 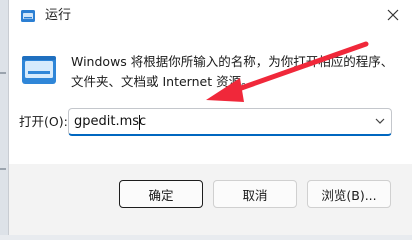 I want to click on open-label: 打开(O):, so click(x=43, y=121).